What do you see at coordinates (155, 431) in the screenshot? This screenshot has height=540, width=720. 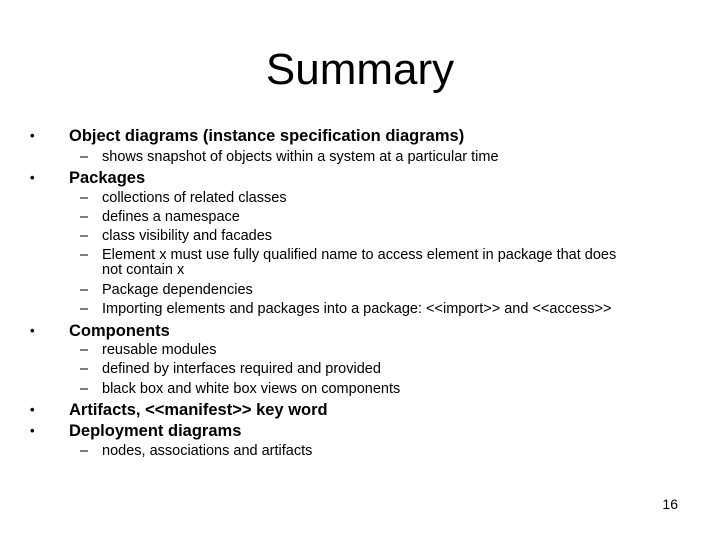 I see `bullet-heading: Deployment diagrams` at bounding box center [155, 431].